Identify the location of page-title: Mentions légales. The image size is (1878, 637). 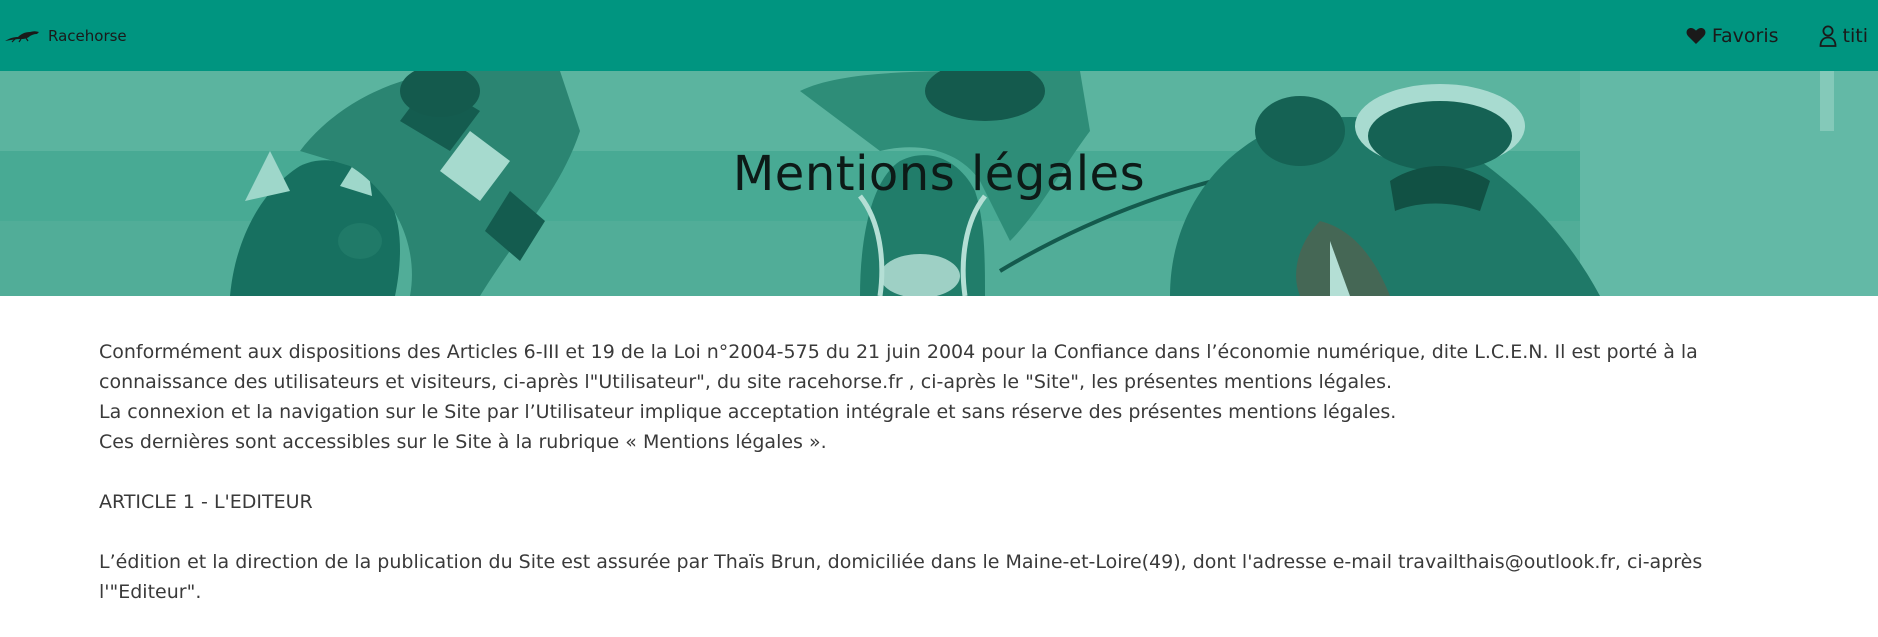
(939, 174).